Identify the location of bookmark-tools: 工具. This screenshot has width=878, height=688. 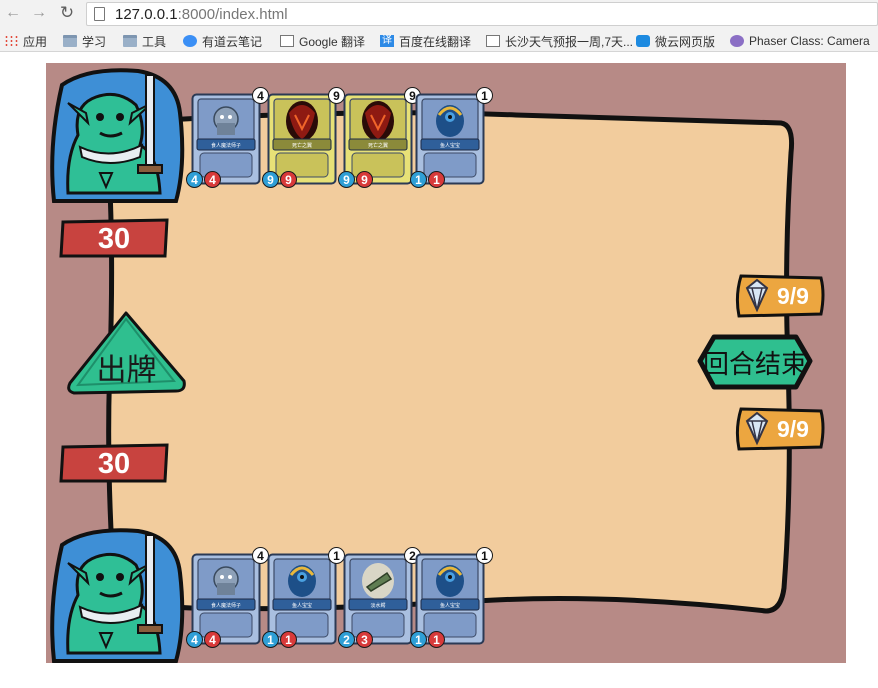
(144, 41).